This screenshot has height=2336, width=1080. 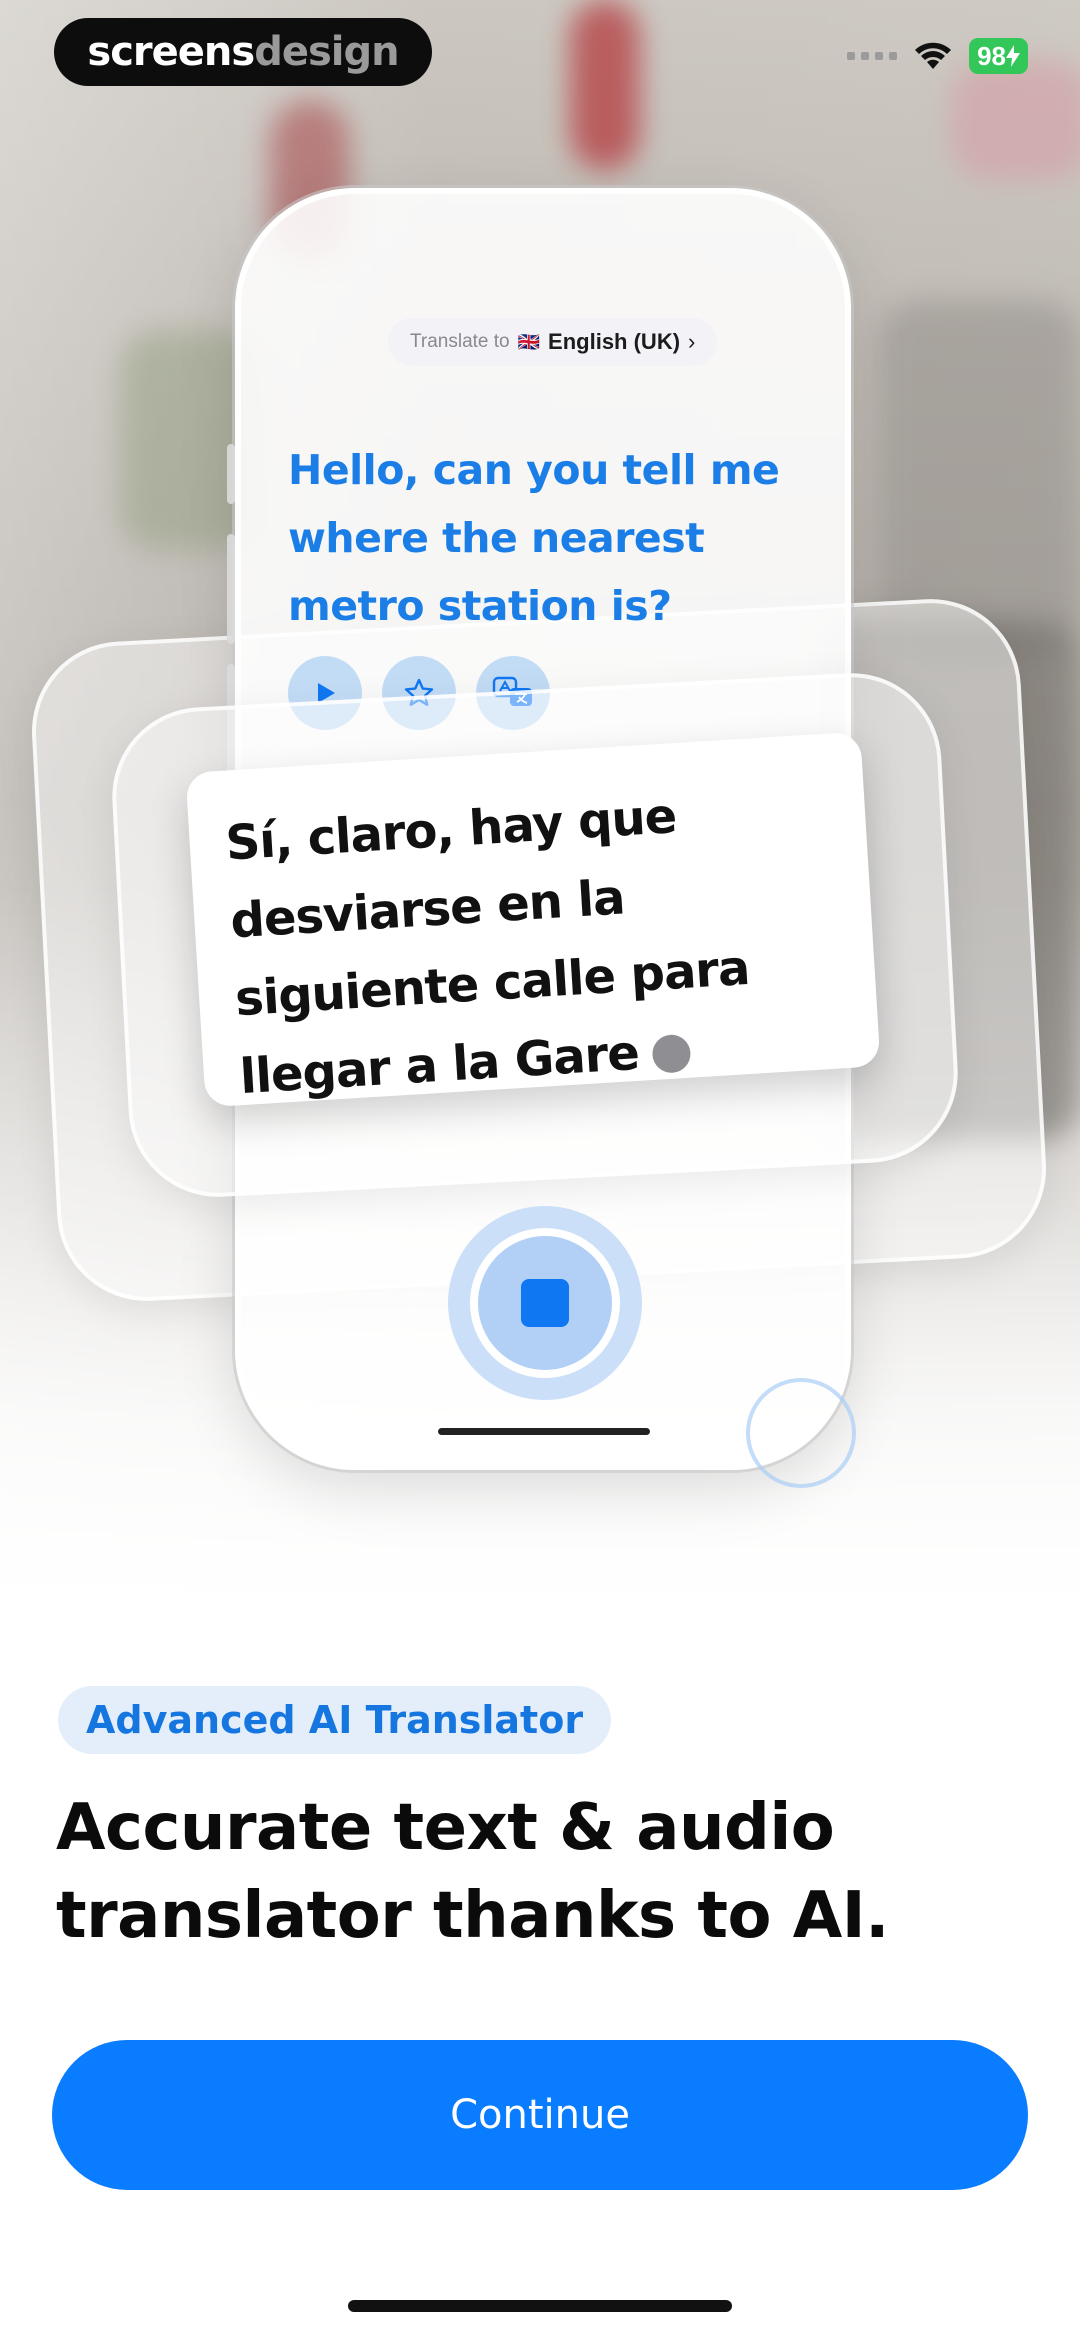 What do you see at coordinates (540, 2306) in the screenshot?
I see `home-indicator` at bounding box center [540, 2306].